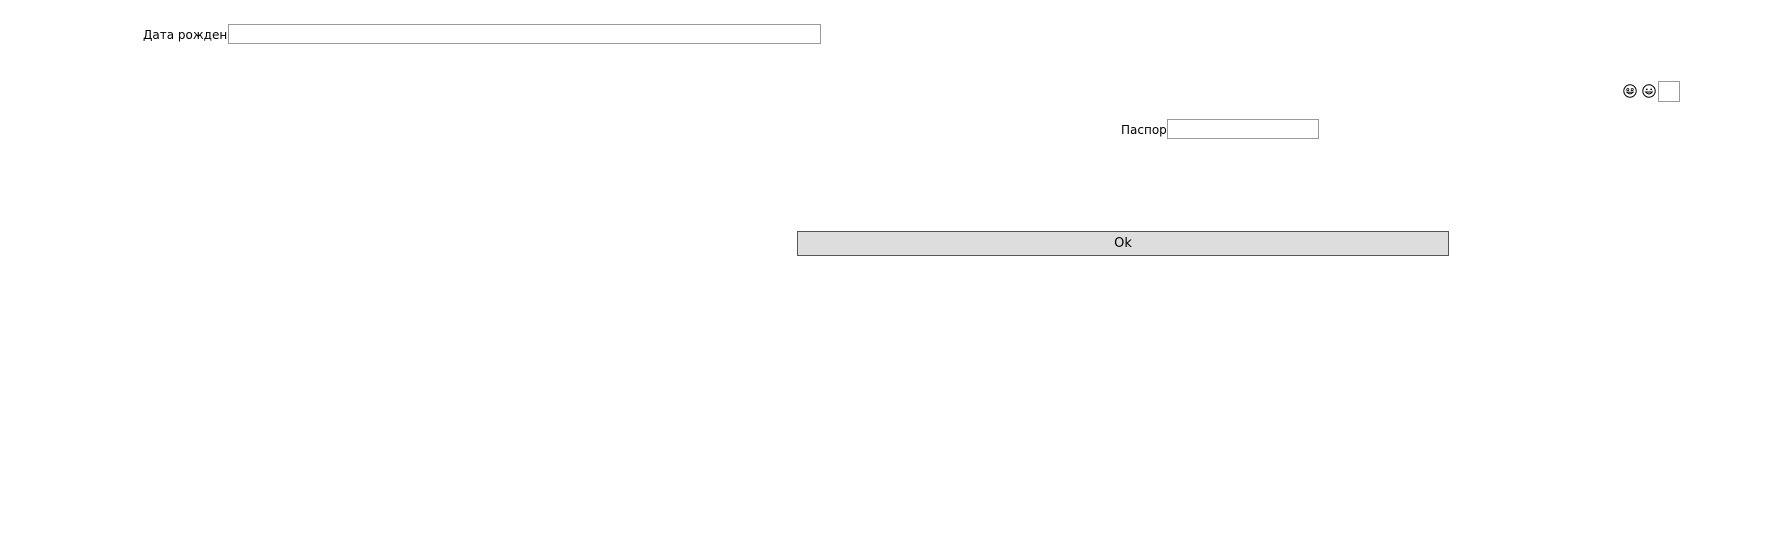 The image size is (1789, 558). Describe the element at coordinates (1123, 243) in the screenshot. I see `ok-button: Ok` at that location.